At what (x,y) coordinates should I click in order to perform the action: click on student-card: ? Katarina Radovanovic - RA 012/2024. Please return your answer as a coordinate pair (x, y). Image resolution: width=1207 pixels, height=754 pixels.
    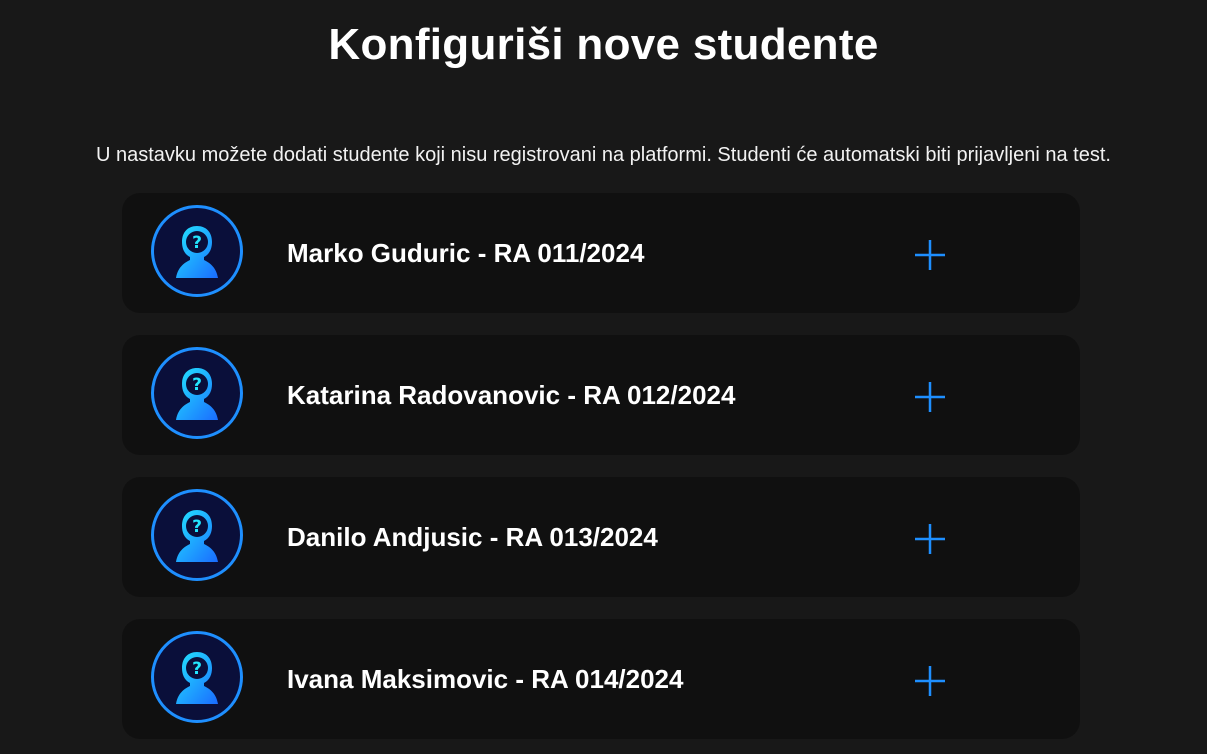
    Looking at the image, I should click on (601, 395).